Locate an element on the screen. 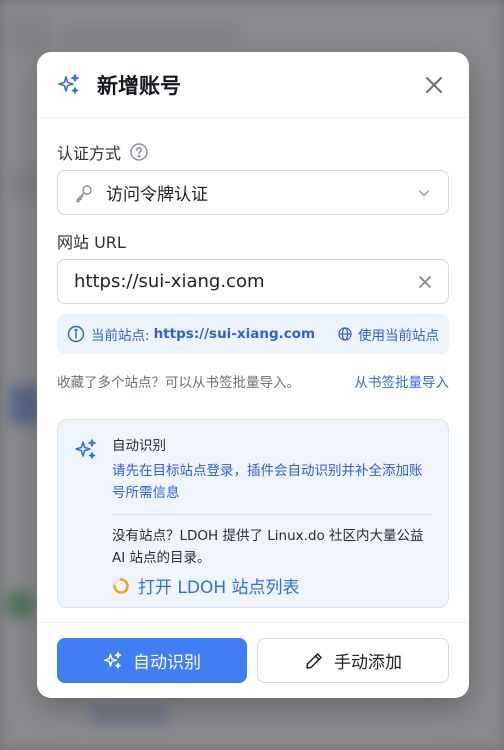 This screenshot has width=504, height=750. loader-icon is located at coordinates (121, 586).